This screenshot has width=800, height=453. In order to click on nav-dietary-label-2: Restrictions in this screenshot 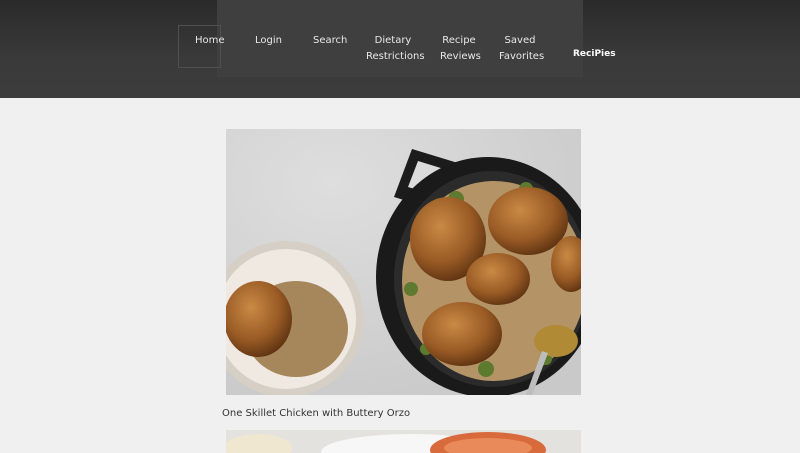, I will do `click(395, 56)`.